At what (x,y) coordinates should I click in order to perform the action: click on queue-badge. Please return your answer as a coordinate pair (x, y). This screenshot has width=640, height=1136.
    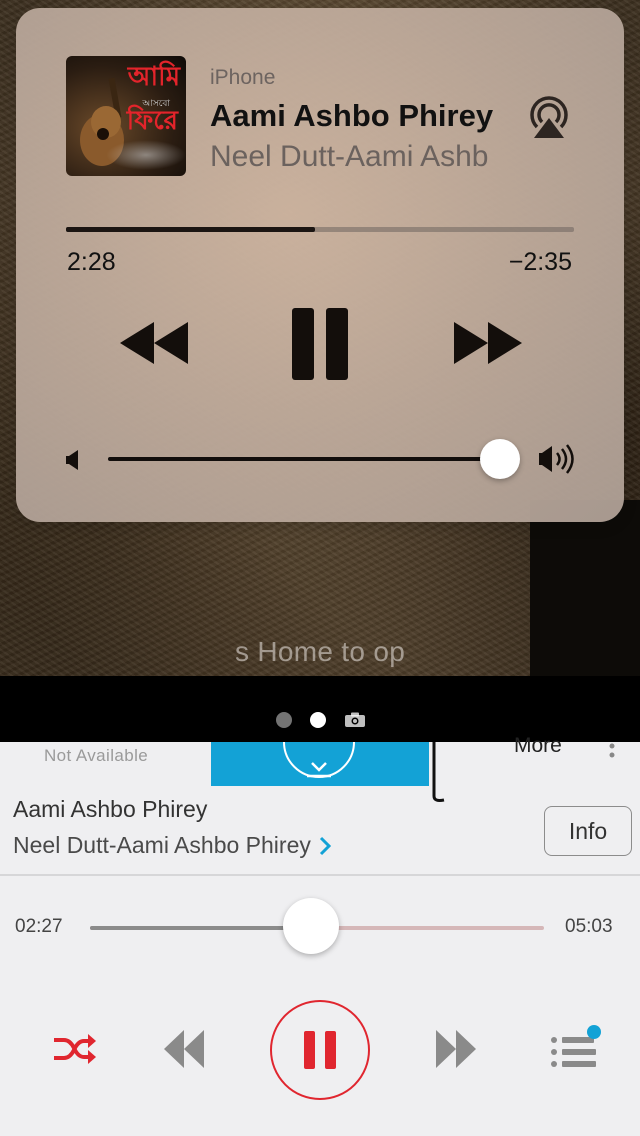
    Looking at the image, I should click on (594, 1032).